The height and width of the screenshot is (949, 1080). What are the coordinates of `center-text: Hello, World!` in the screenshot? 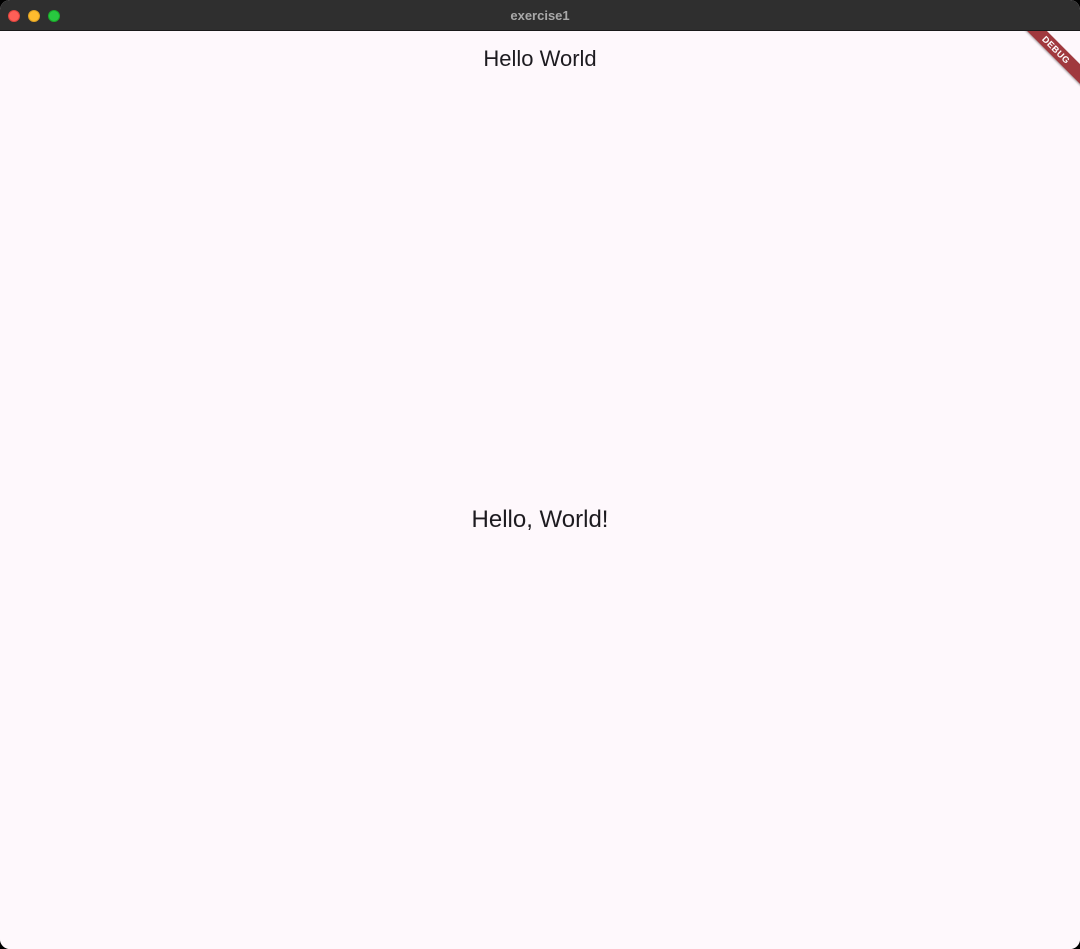 It's located at (540, 519).